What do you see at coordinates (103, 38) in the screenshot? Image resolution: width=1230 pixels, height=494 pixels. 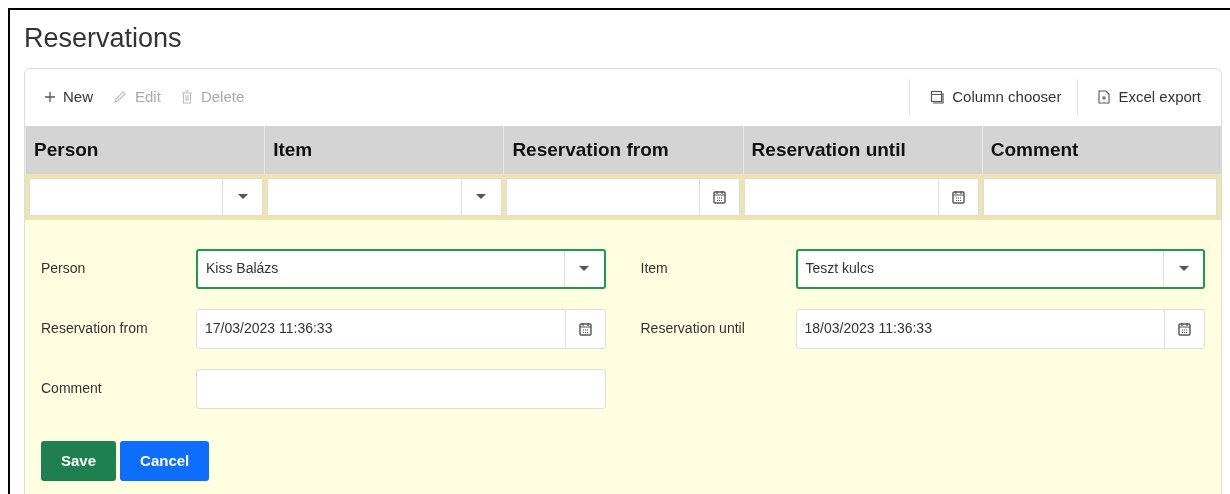 I see `page-title: Reservations` at bounding box center [103, 38].